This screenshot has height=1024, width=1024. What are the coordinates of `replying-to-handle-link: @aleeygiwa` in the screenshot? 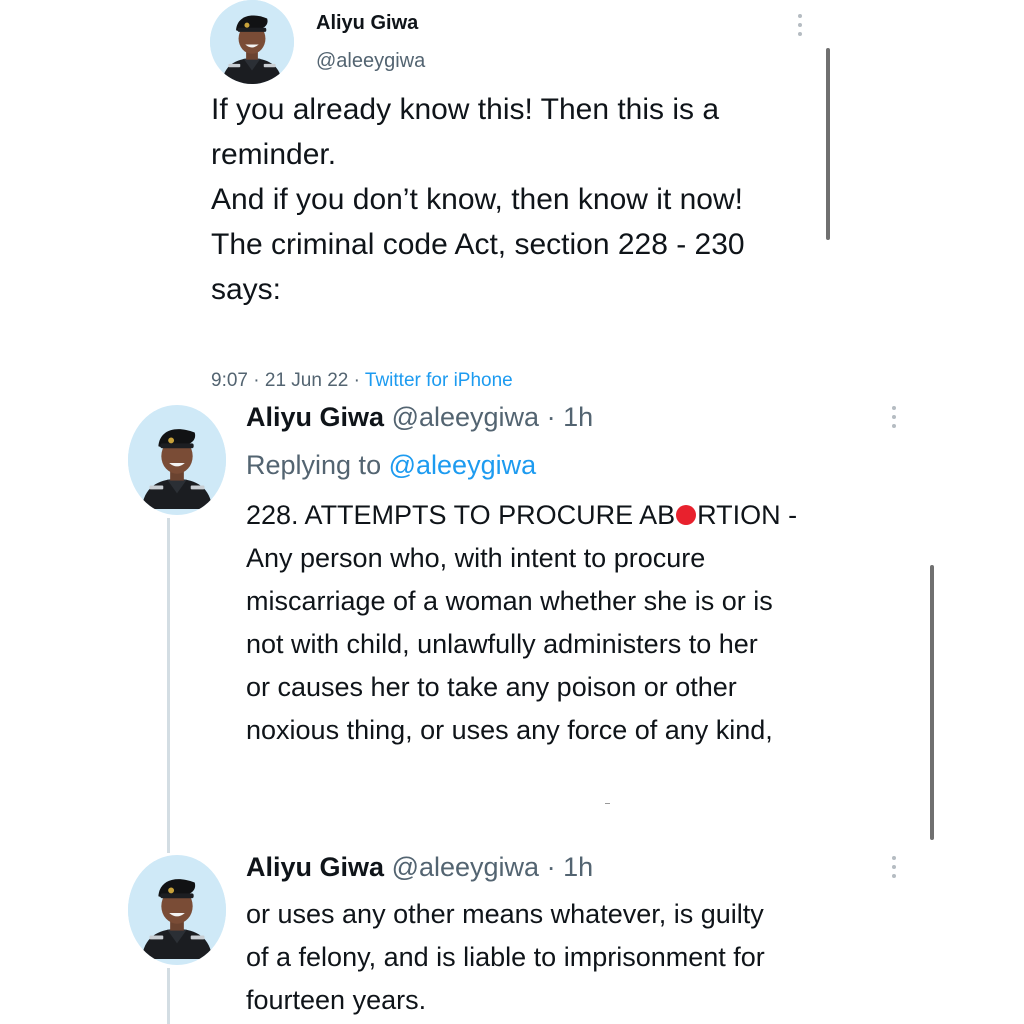 It's located at (463, 465).